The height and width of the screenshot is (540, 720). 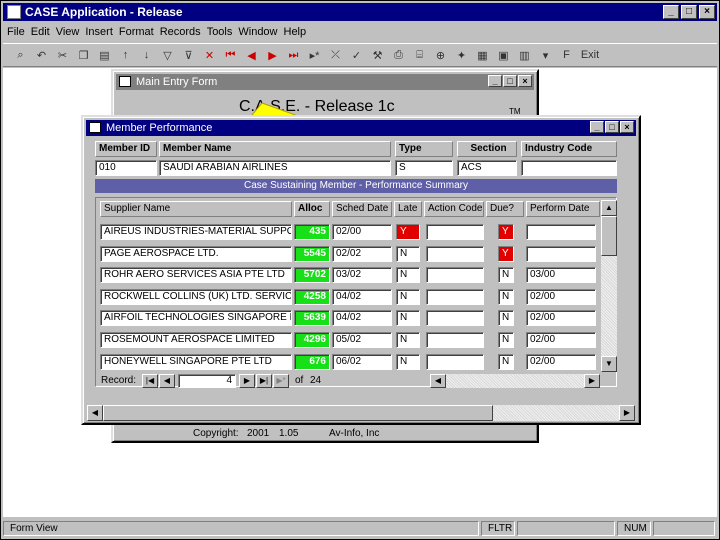 I want to click on design-view-icon: ▣, so click(x=503, y=55).